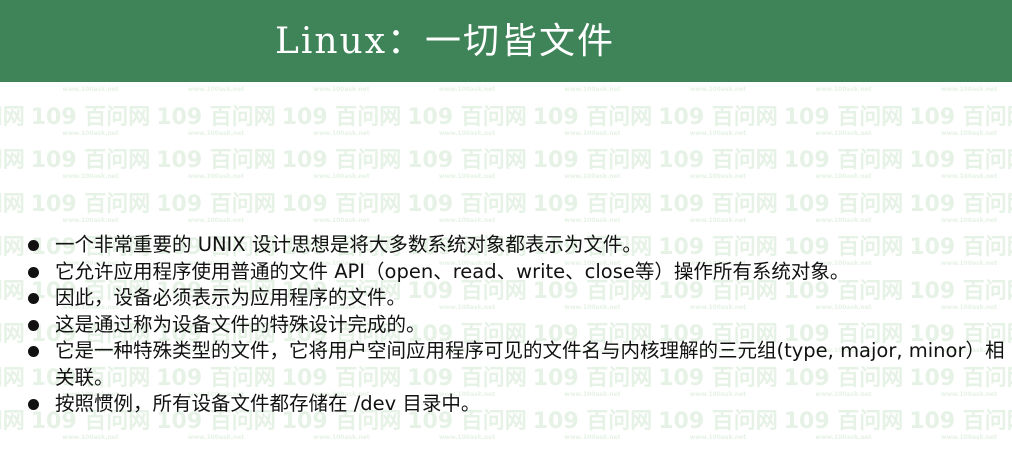  Describe the element at coordinates (268, 403) in the screenshot. I see `bullet-text: 按照惯例，所有设备文件都存储在 /dev 目录中。` at that location.